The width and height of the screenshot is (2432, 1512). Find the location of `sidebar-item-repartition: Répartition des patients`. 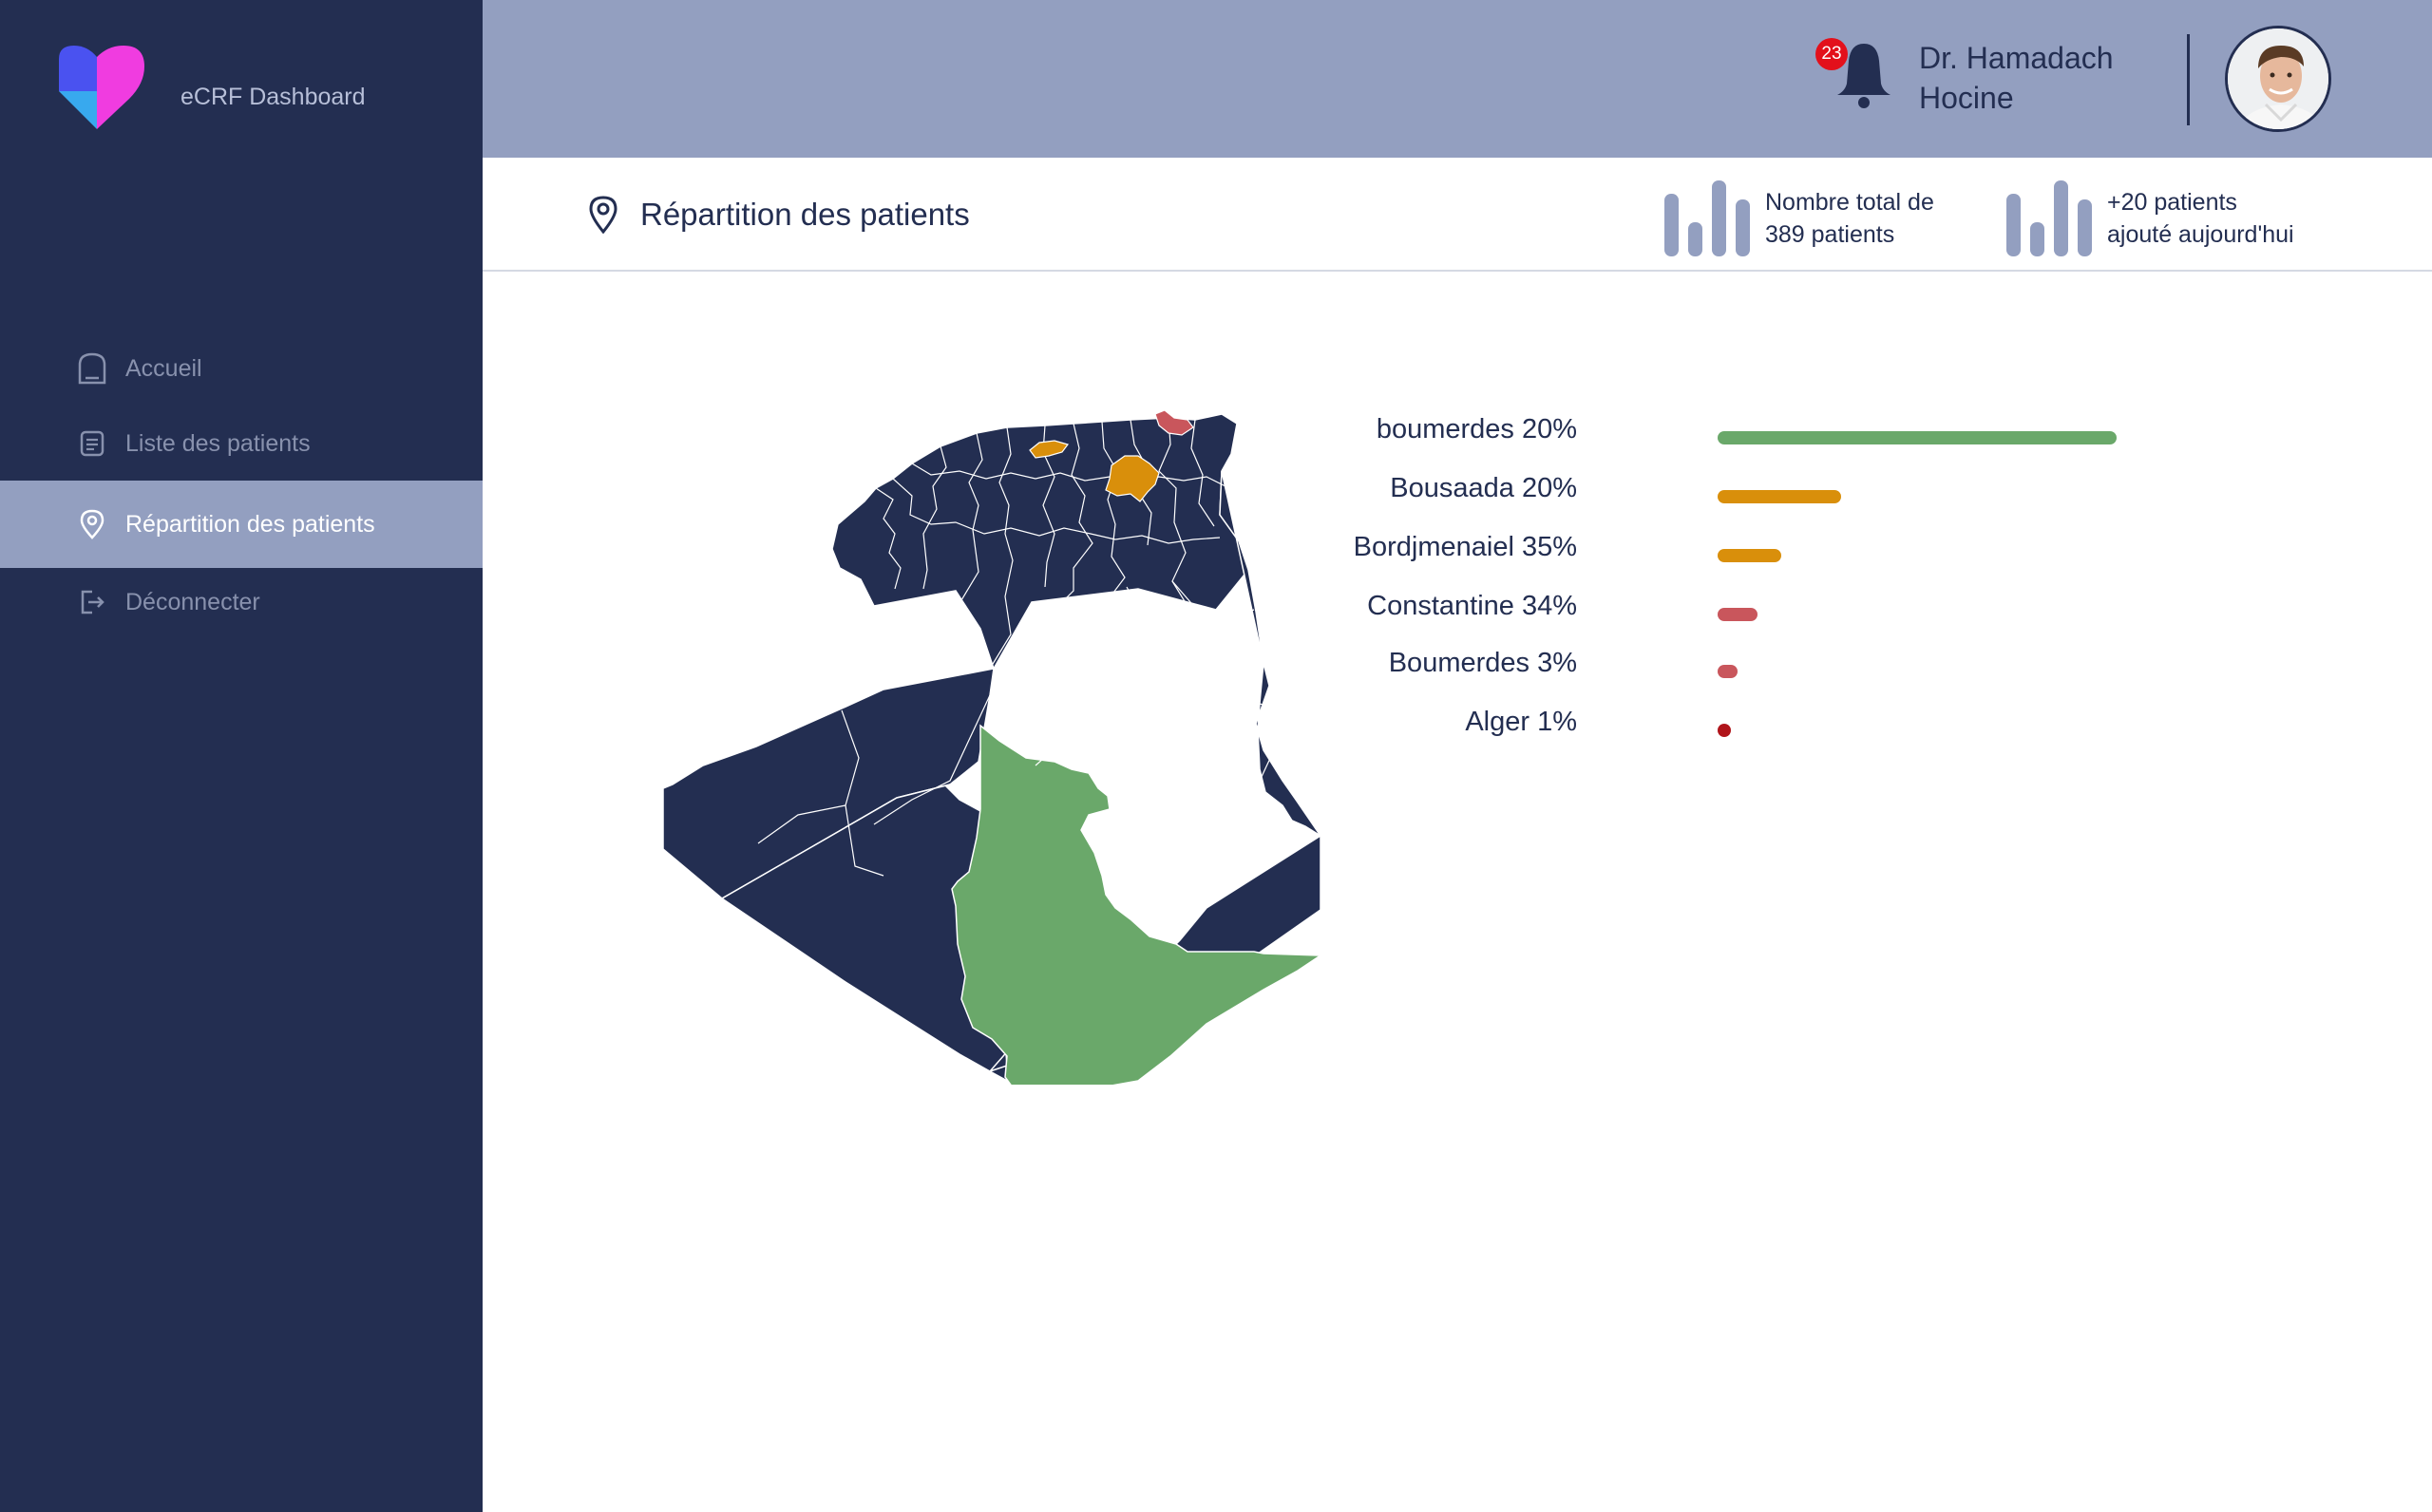

sidebar-item-repartition: Répartition des patients is located at coordinates (241, 525).